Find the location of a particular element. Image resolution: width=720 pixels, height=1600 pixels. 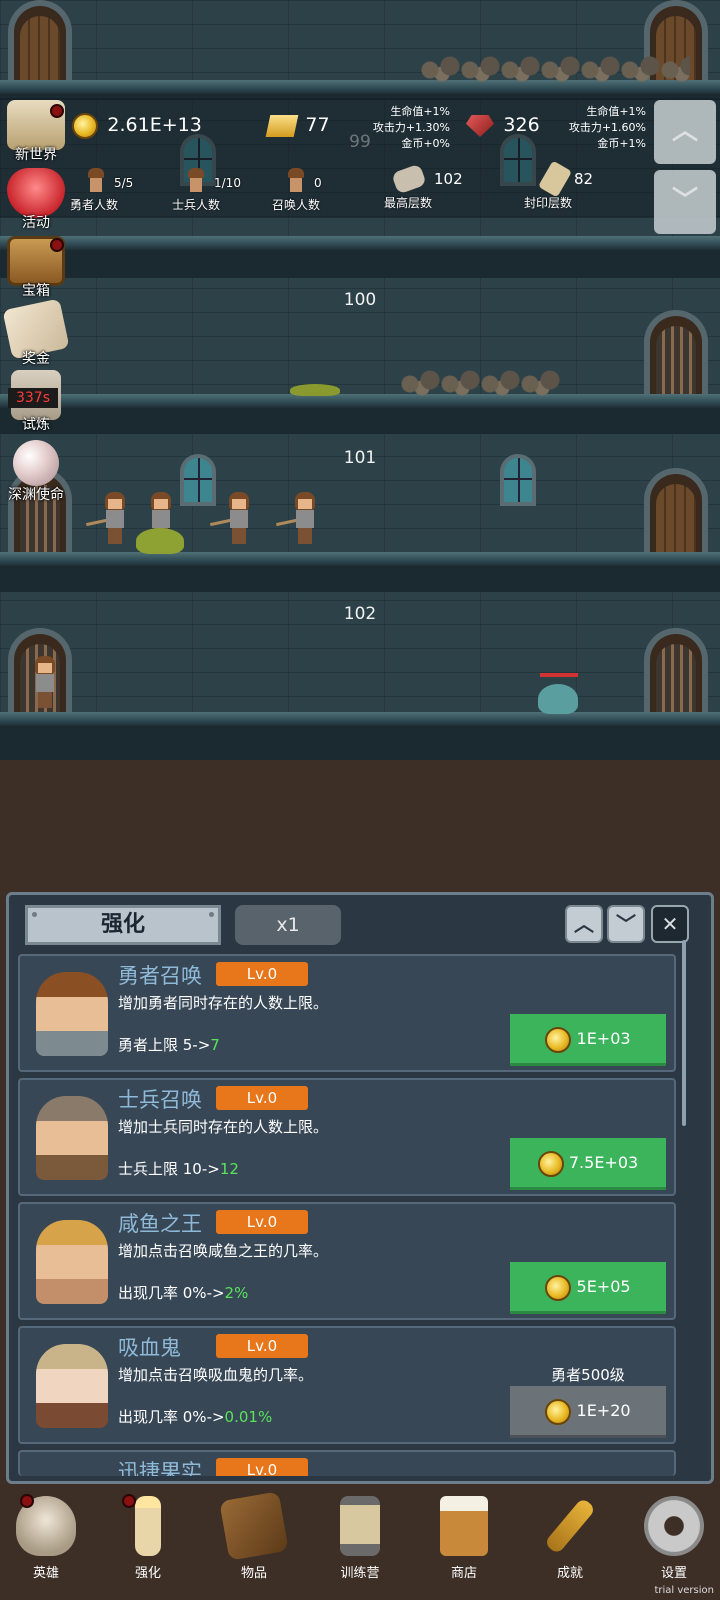

hero-portrait is located at coordinates (72, 1014).